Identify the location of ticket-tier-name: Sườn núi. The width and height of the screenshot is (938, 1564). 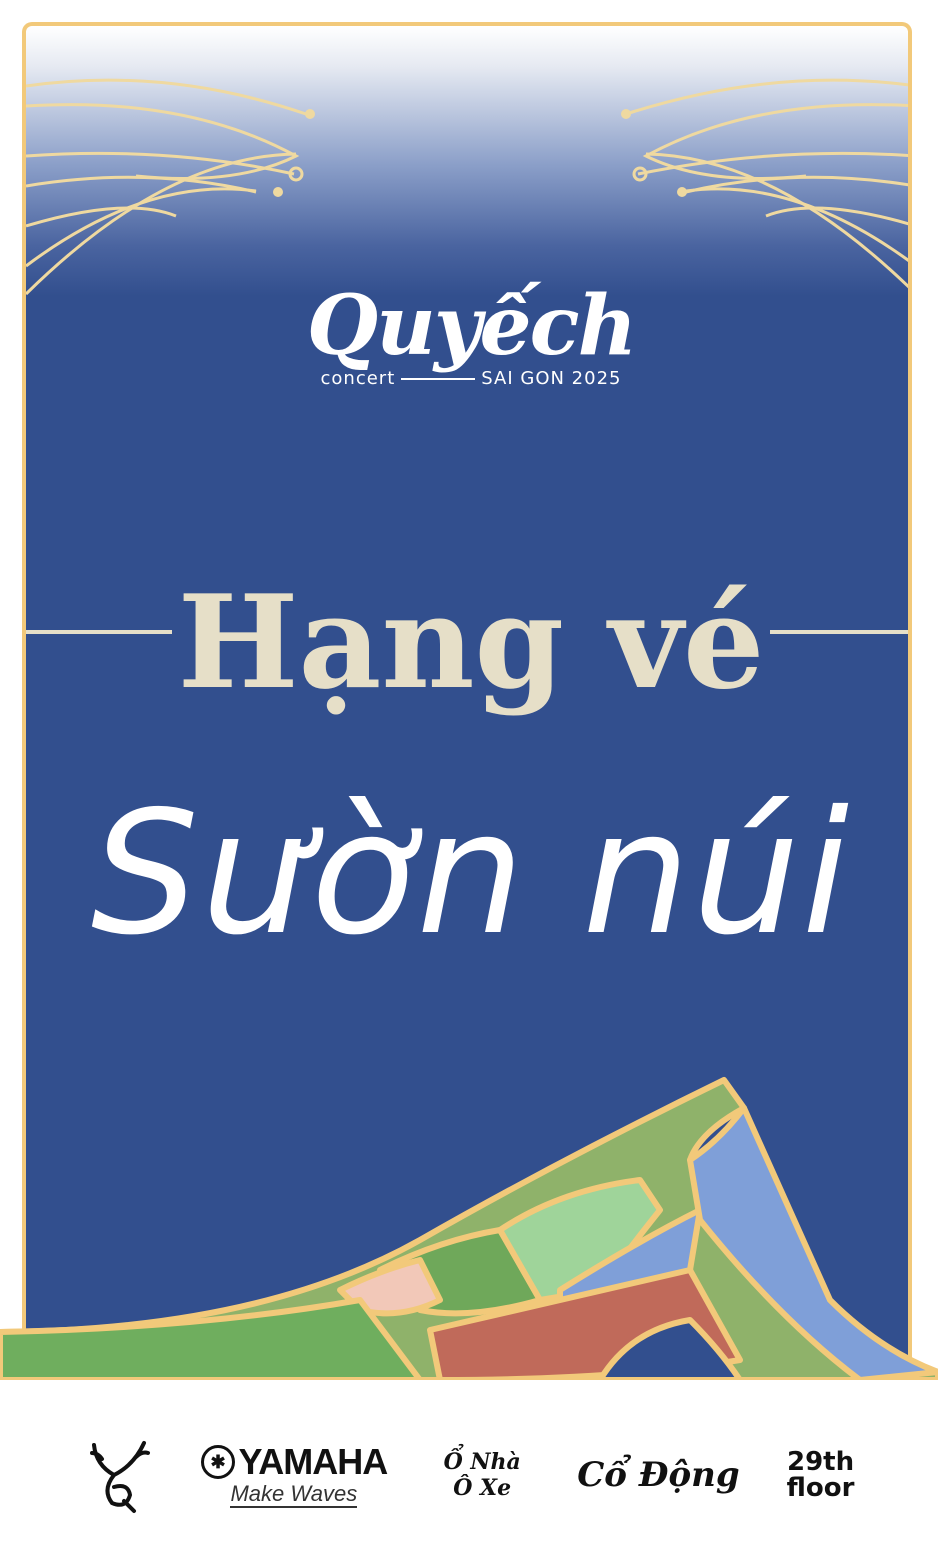
(471, 874).